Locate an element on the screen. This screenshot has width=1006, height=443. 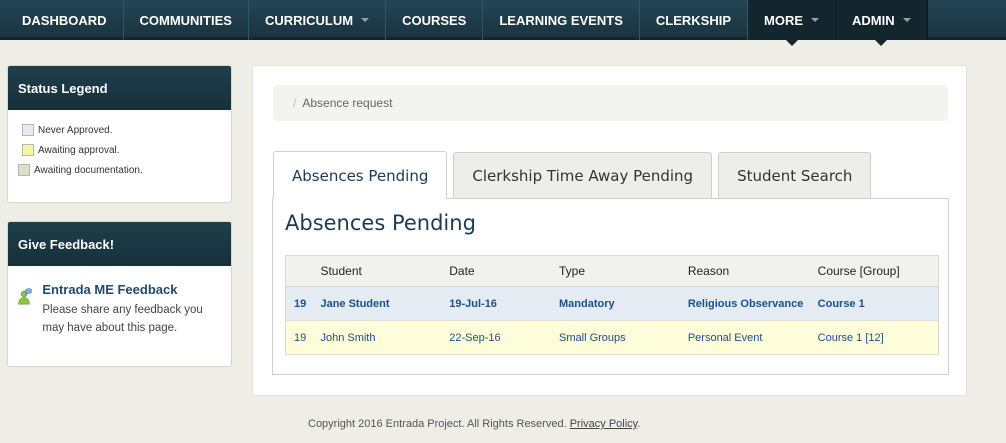
feedback-title: Give Feedback! is located at coordinates (119, 244).